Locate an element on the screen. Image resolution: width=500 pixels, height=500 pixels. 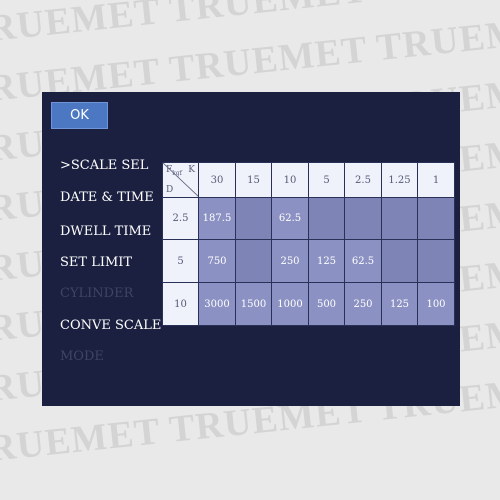
force-unit: kgf is located at coordinates (177, 173).